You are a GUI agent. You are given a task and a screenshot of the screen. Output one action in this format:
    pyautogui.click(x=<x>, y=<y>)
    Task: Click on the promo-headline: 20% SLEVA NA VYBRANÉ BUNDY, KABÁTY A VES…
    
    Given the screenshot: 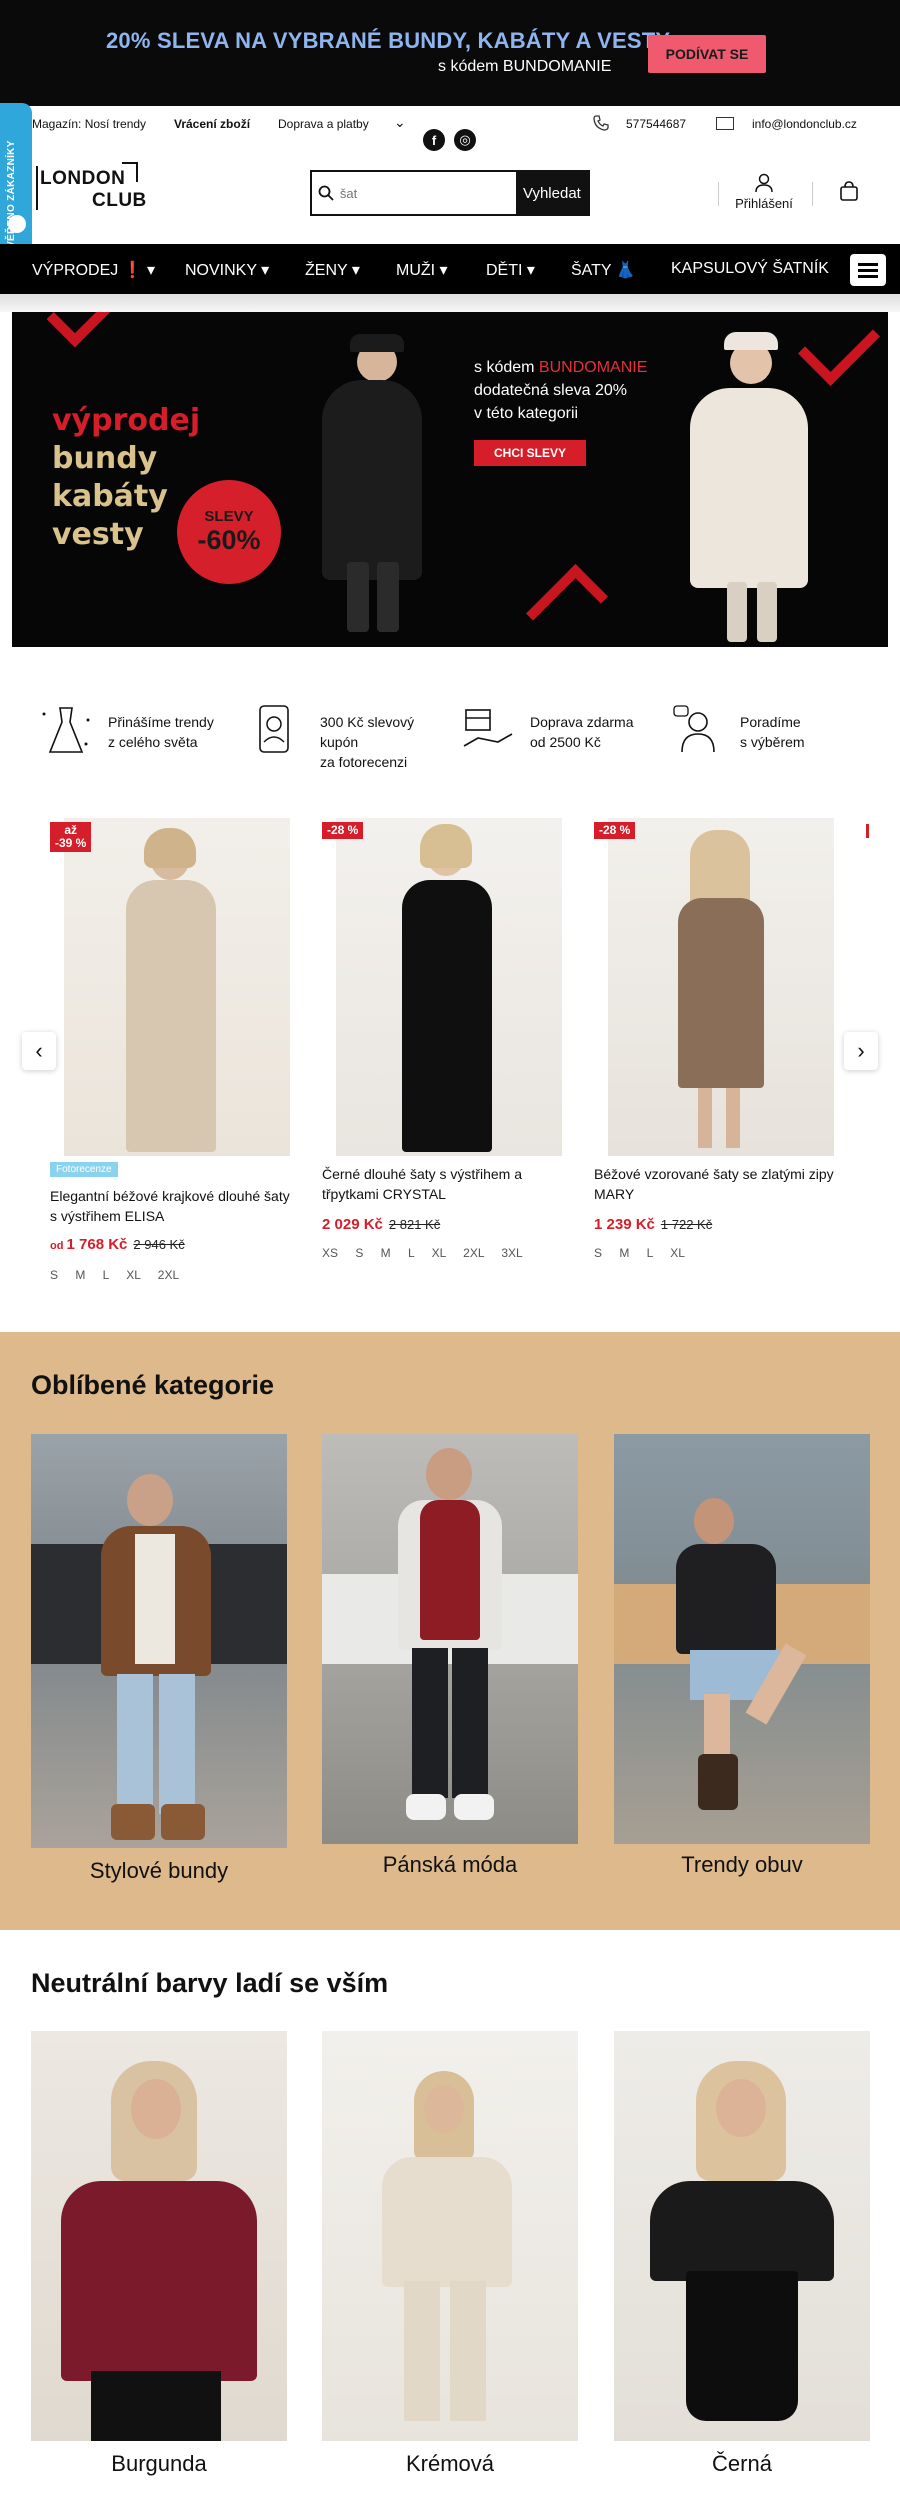 What is the action you would take?
    pyautogui.click(x=388, y=40)
    